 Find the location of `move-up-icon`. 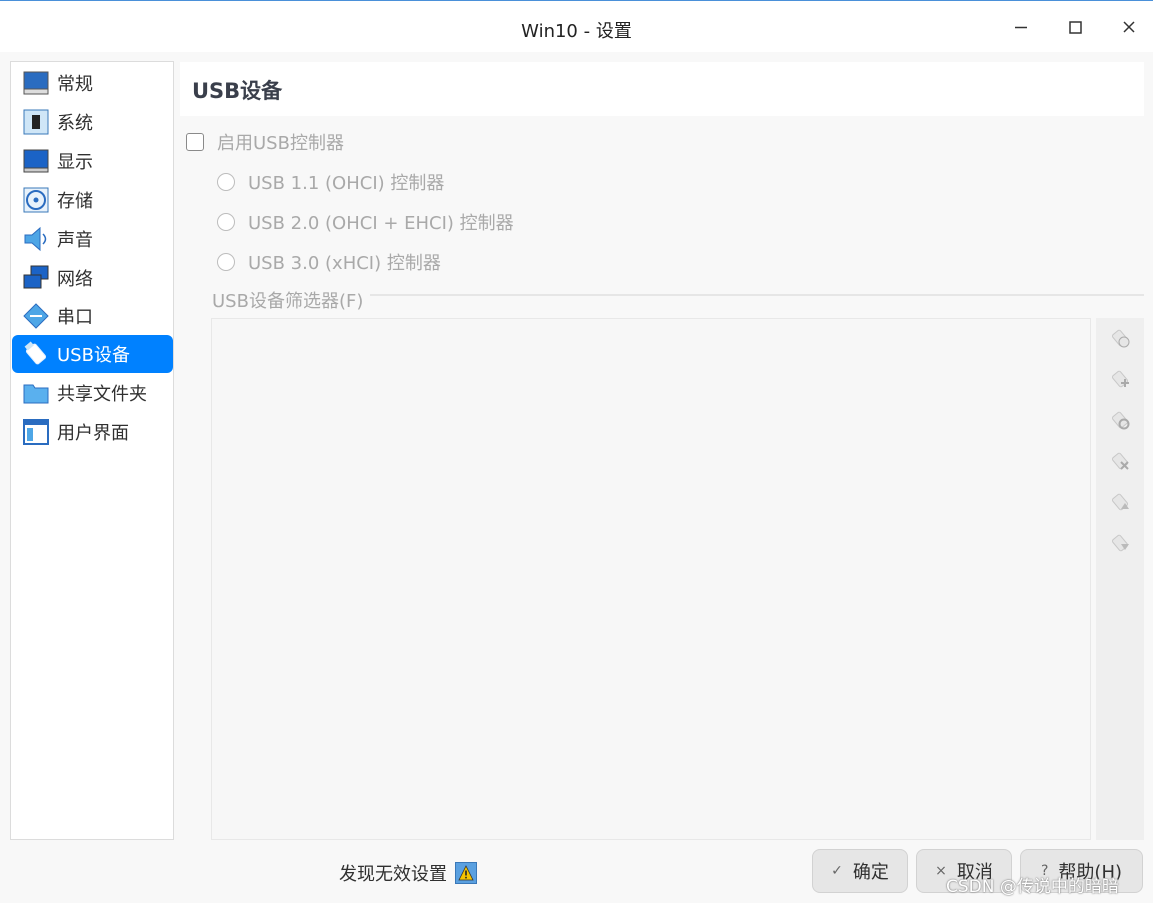

move-up-icon is located at coordinates (1120, 502).